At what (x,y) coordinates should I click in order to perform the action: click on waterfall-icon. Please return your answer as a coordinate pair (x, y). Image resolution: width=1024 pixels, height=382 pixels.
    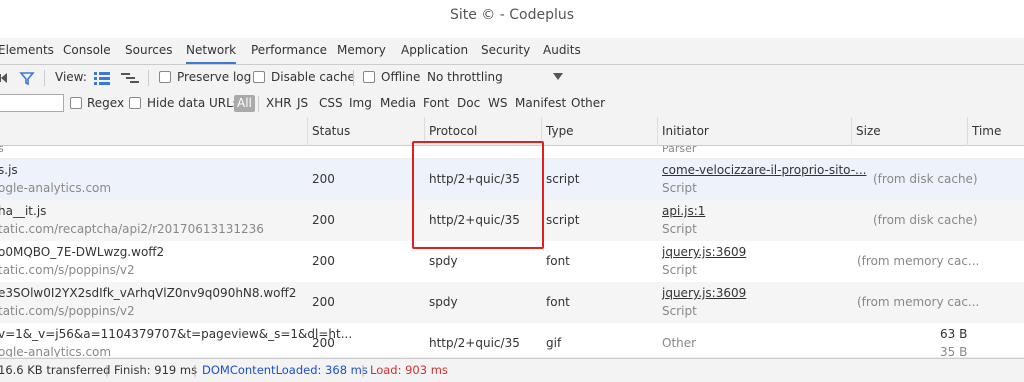
    Looking at the image, I should click on (130, 78).